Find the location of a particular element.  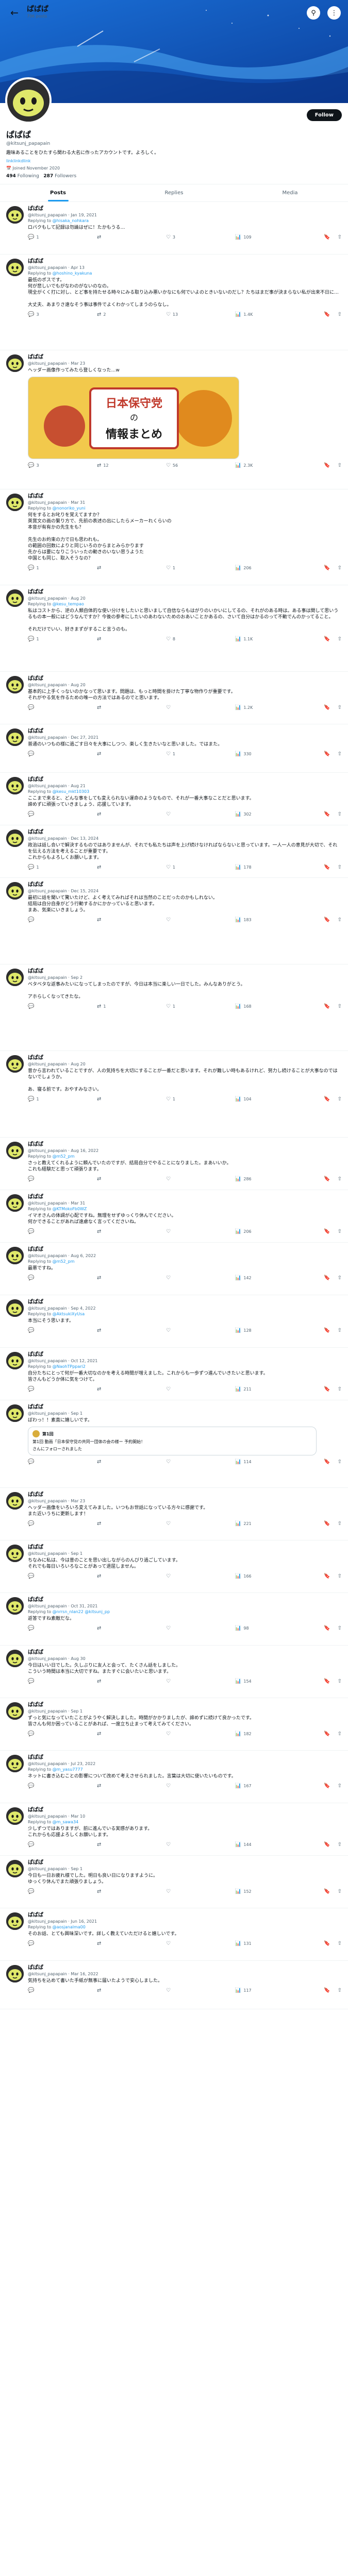

profile-link: linklinkdlink is located at coordinates (174, 161).